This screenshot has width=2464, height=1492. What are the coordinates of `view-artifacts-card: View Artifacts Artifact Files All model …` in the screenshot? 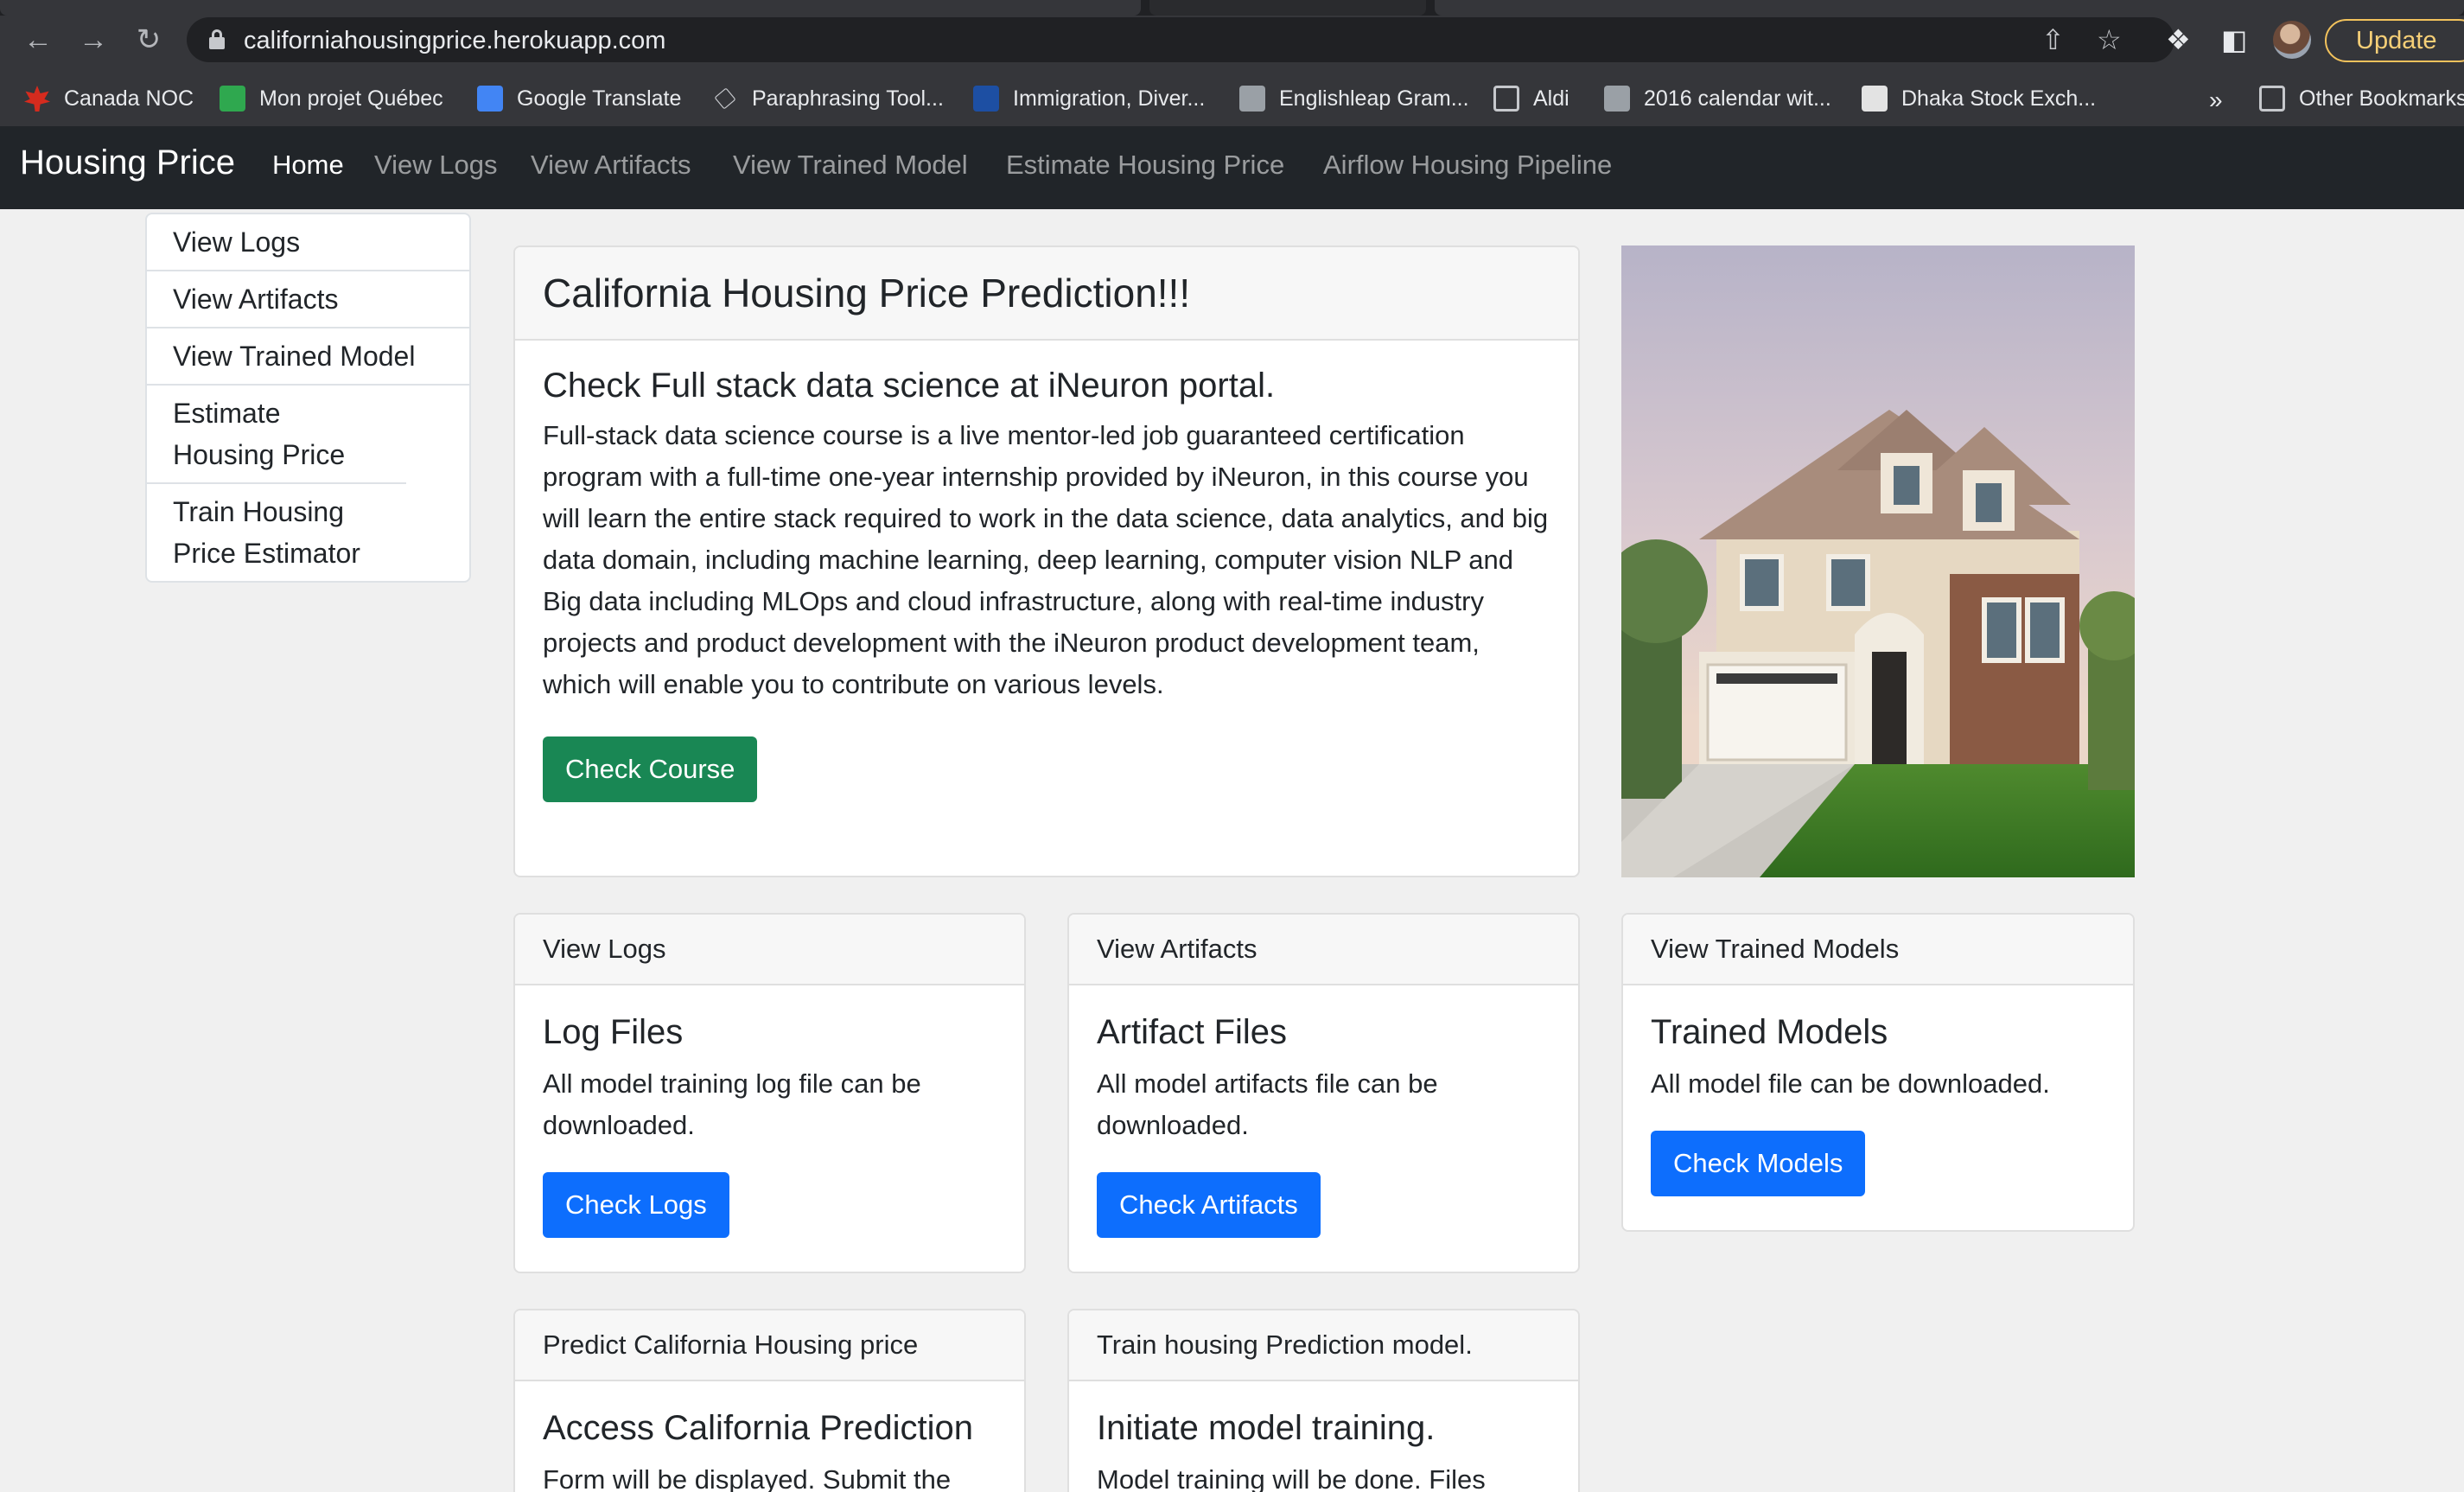 It's located at (1323, 1093).